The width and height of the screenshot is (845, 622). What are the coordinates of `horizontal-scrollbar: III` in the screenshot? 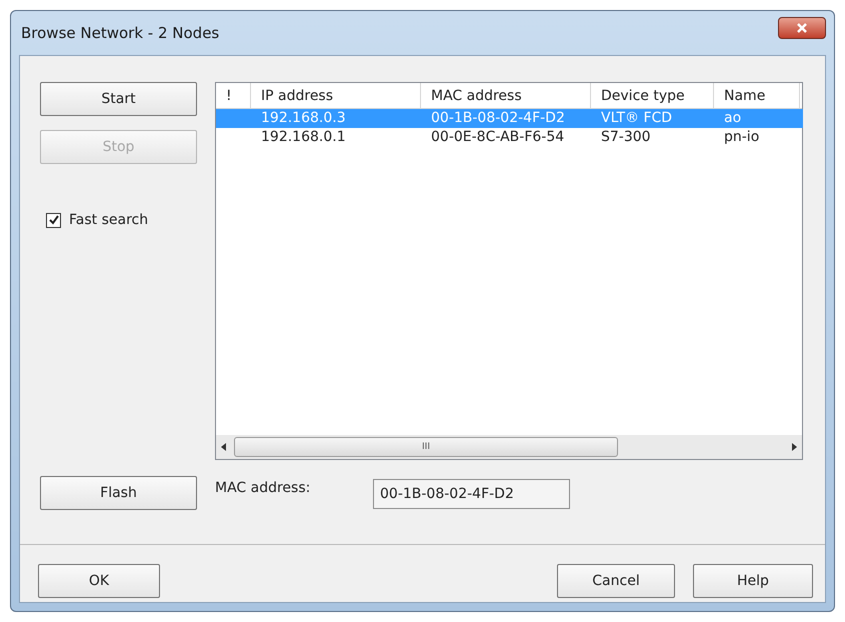 It's located at (509, 447).